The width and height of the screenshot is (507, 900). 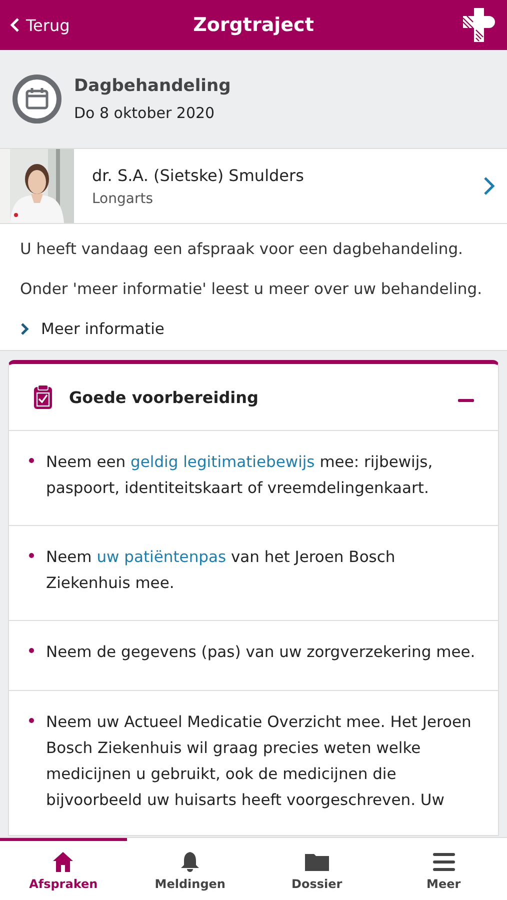 I want to click on nav-tab: Dossier, so click(x=317, y=869).